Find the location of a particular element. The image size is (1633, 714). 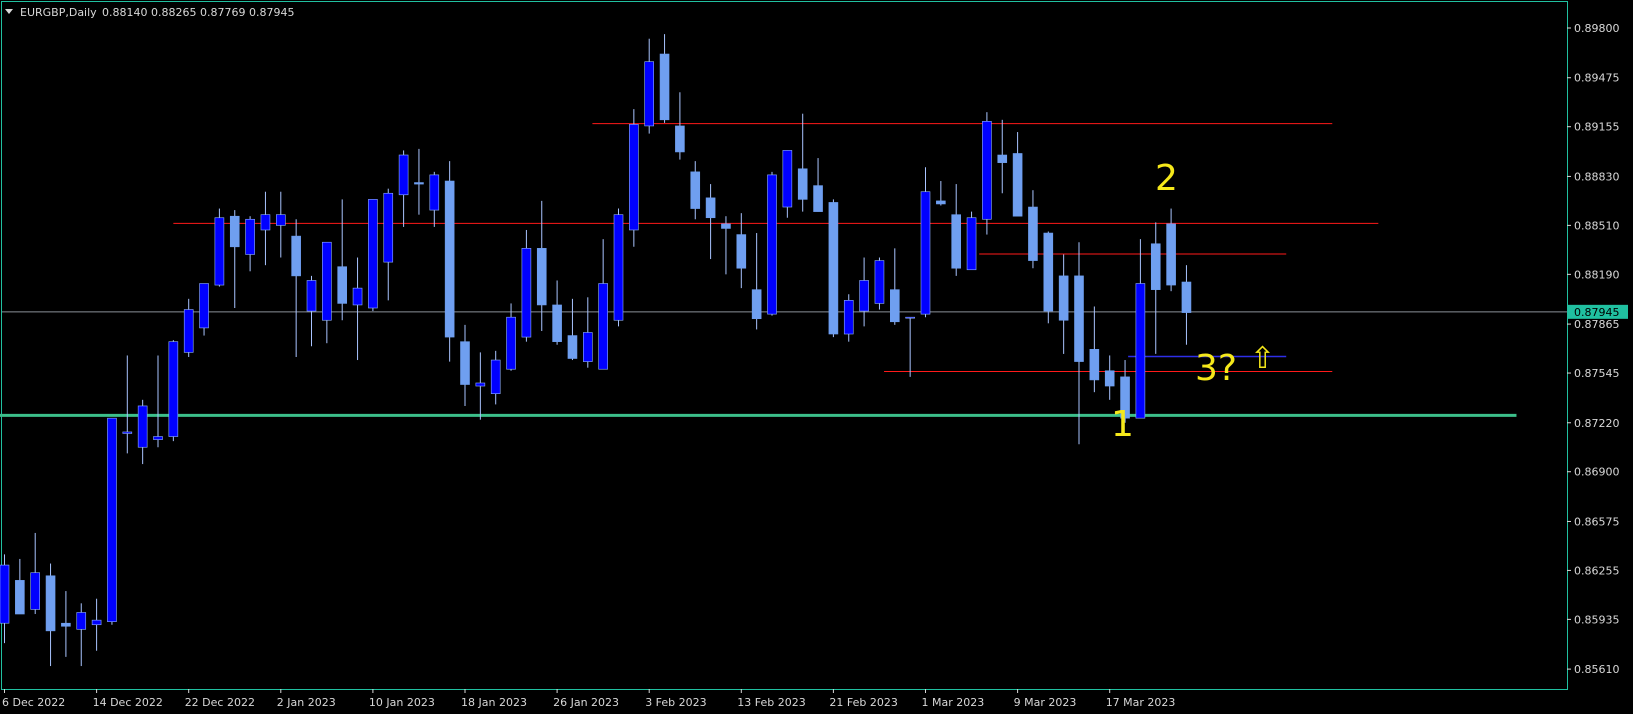

y-tick-label: 0.87865 is located at coordinates (1597, 324).